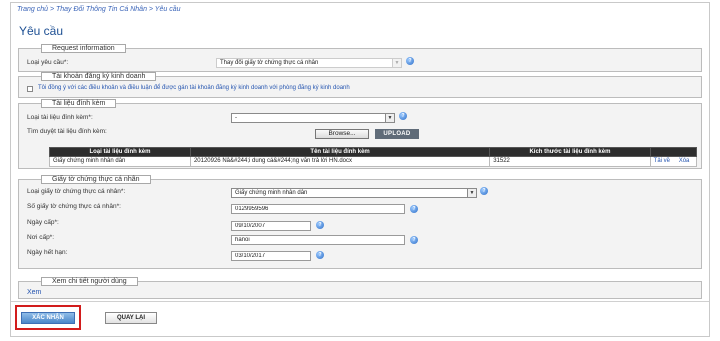  I want to click on id-number-label: Số giấy tờ chứng thực cá nhân*:, so click(74, 206).